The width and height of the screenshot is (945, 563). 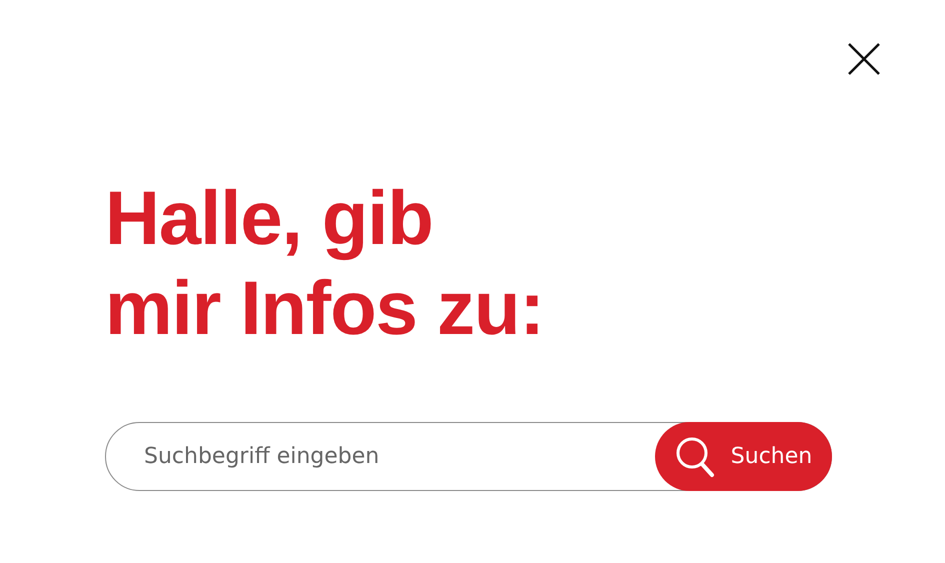 I want to click on search-field: Suchbegriff eingeben Suchen, so click(x=468, y=456).